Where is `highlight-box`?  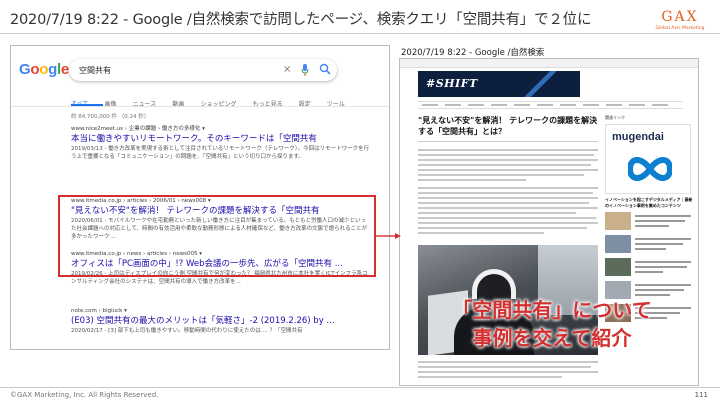 highlight-box is located at coordinates (217, 236).